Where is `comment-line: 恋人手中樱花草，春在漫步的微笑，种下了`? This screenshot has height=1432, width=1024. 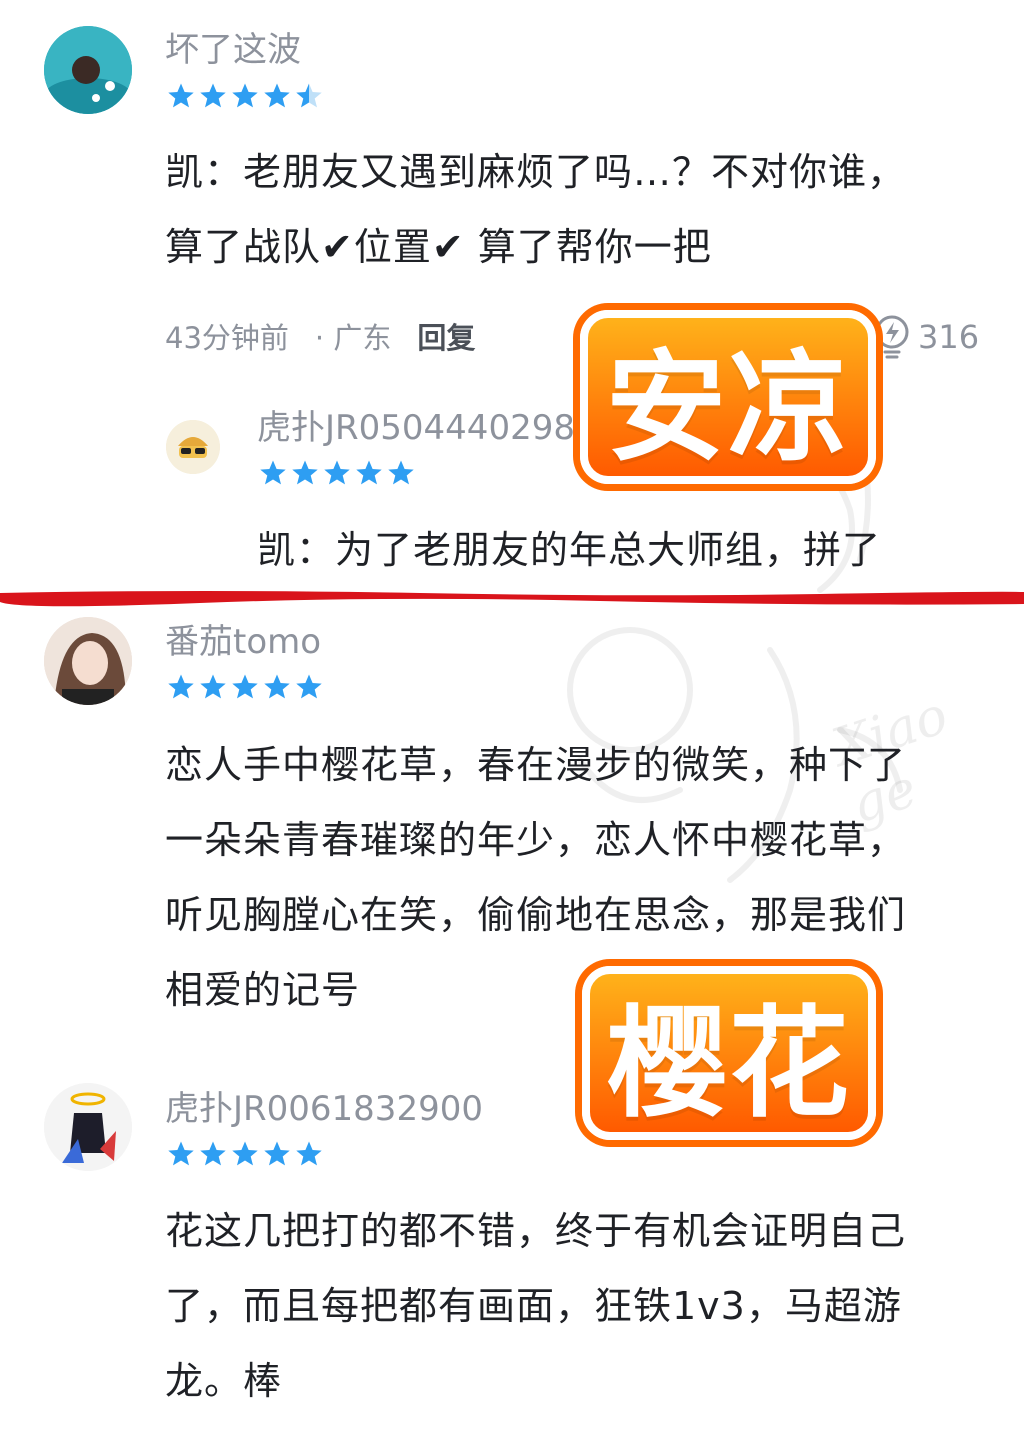 comment-line: 恋人手中樱花草，春在漫步的微笑，种下了 is located at coordinates (536, 765).